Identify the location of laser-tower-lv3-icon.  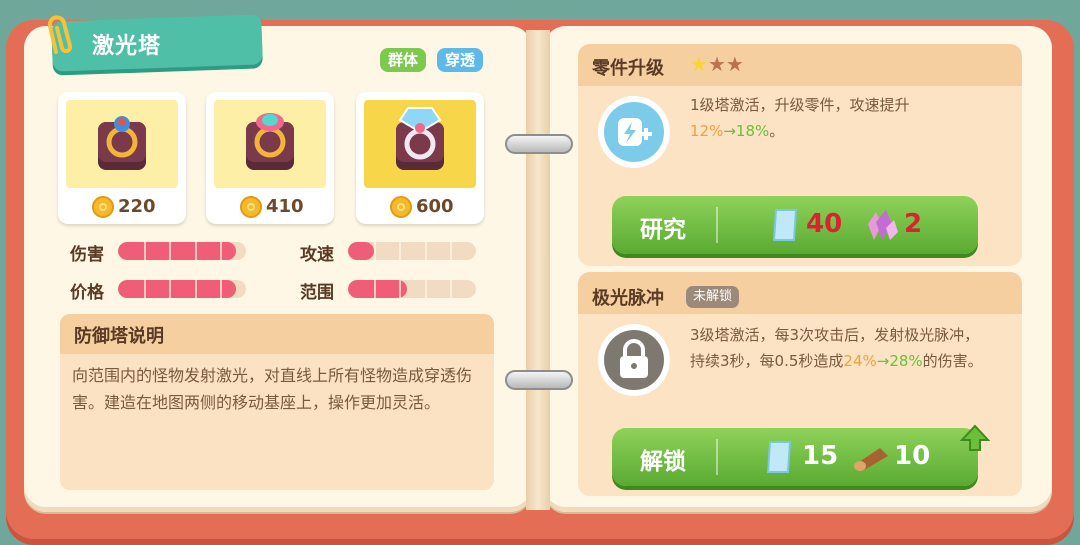
(420, 138).